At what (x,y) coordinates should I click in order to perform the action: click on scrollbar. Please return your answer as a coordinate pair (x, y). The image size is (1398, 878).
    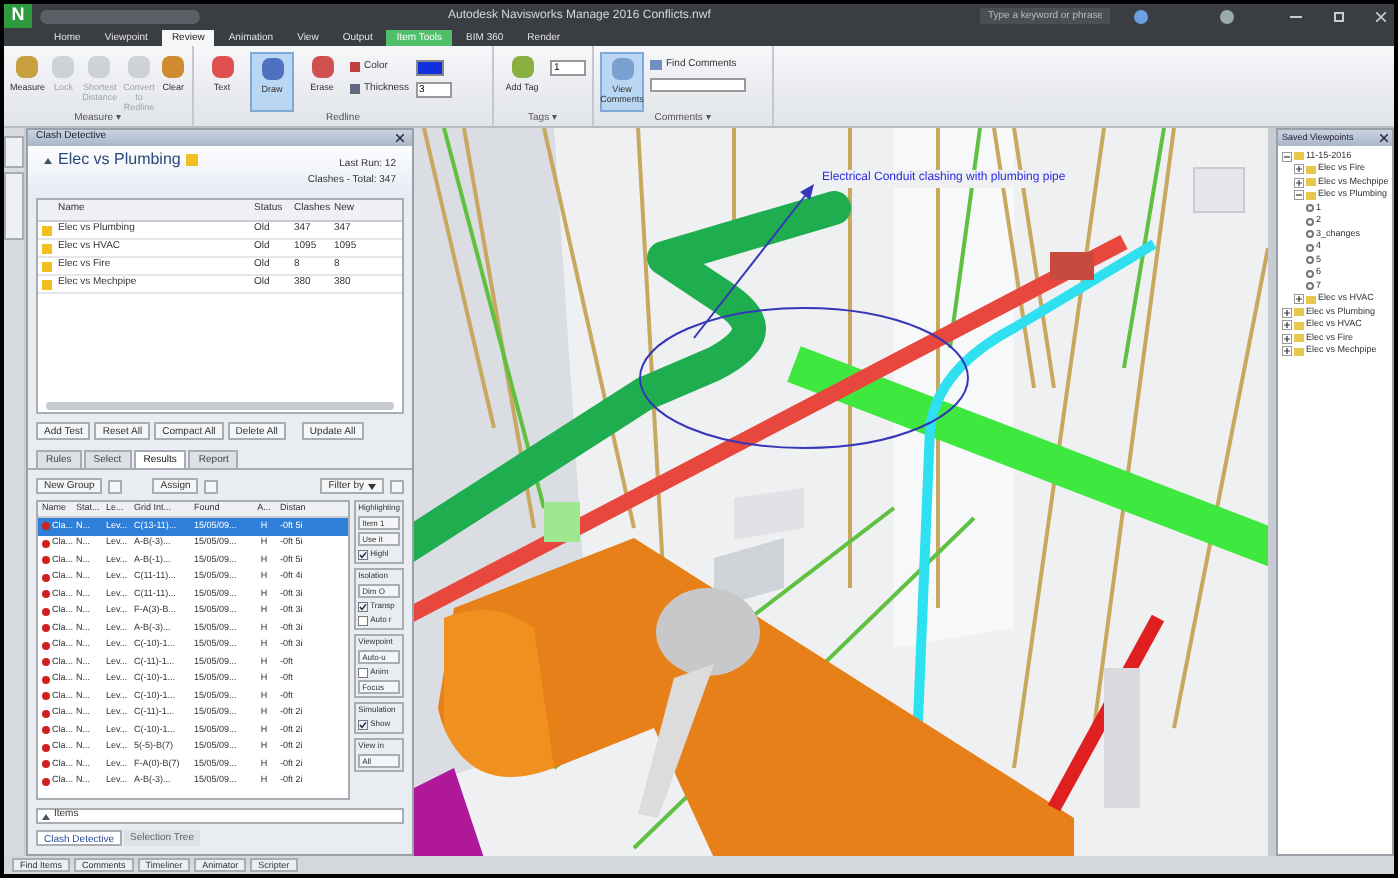
    Looking at the image, I should click on (220, 406).